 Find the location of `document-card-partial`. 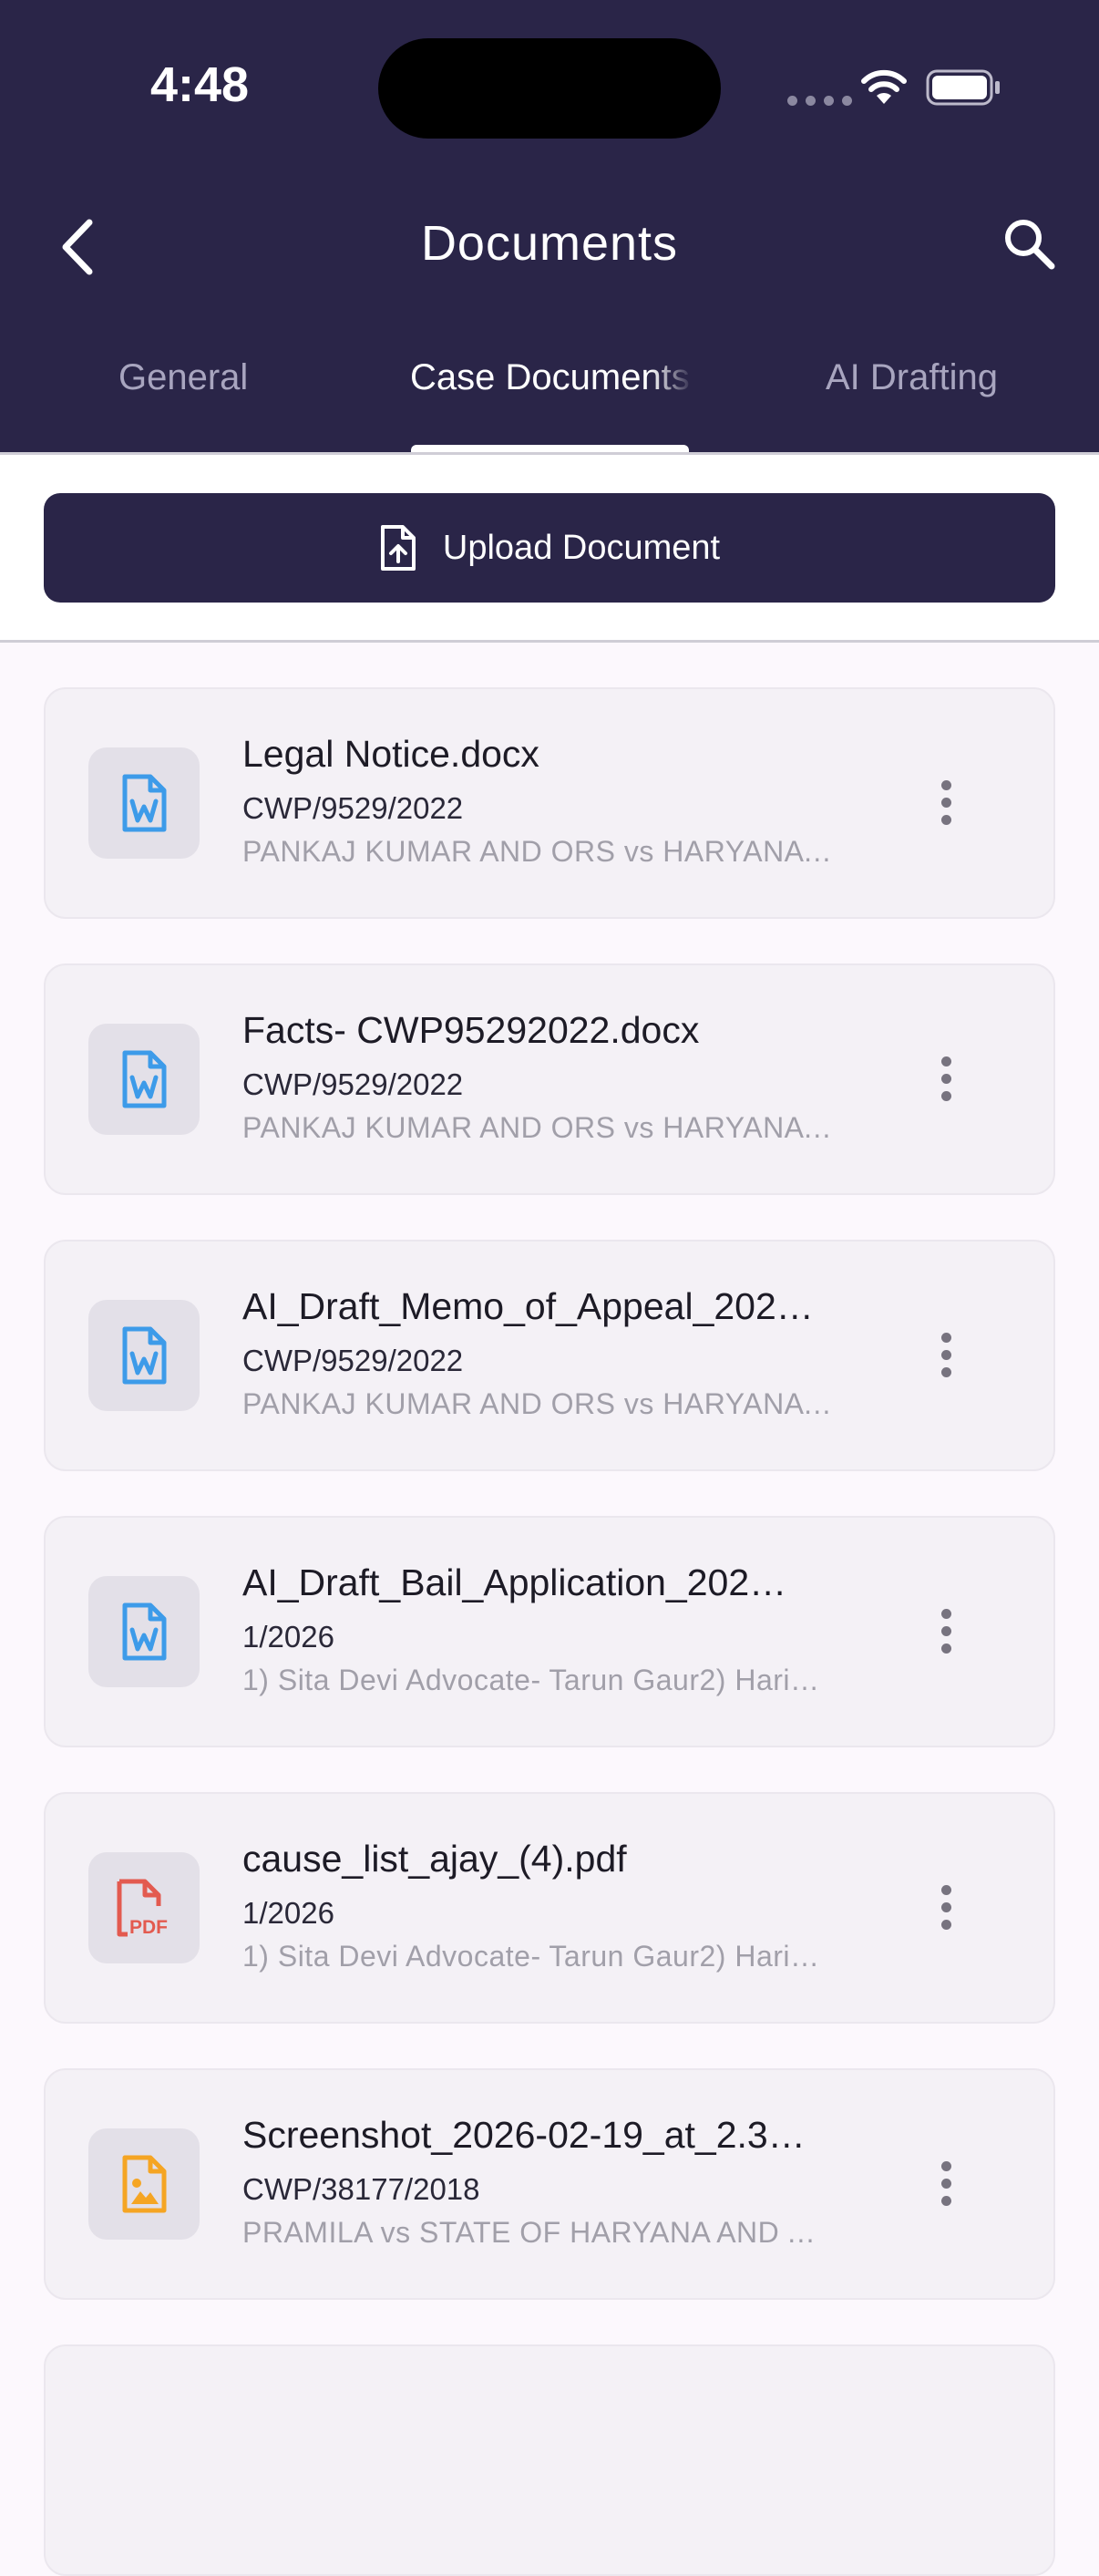

document-card-partial is located at coordinates (550, 2460).